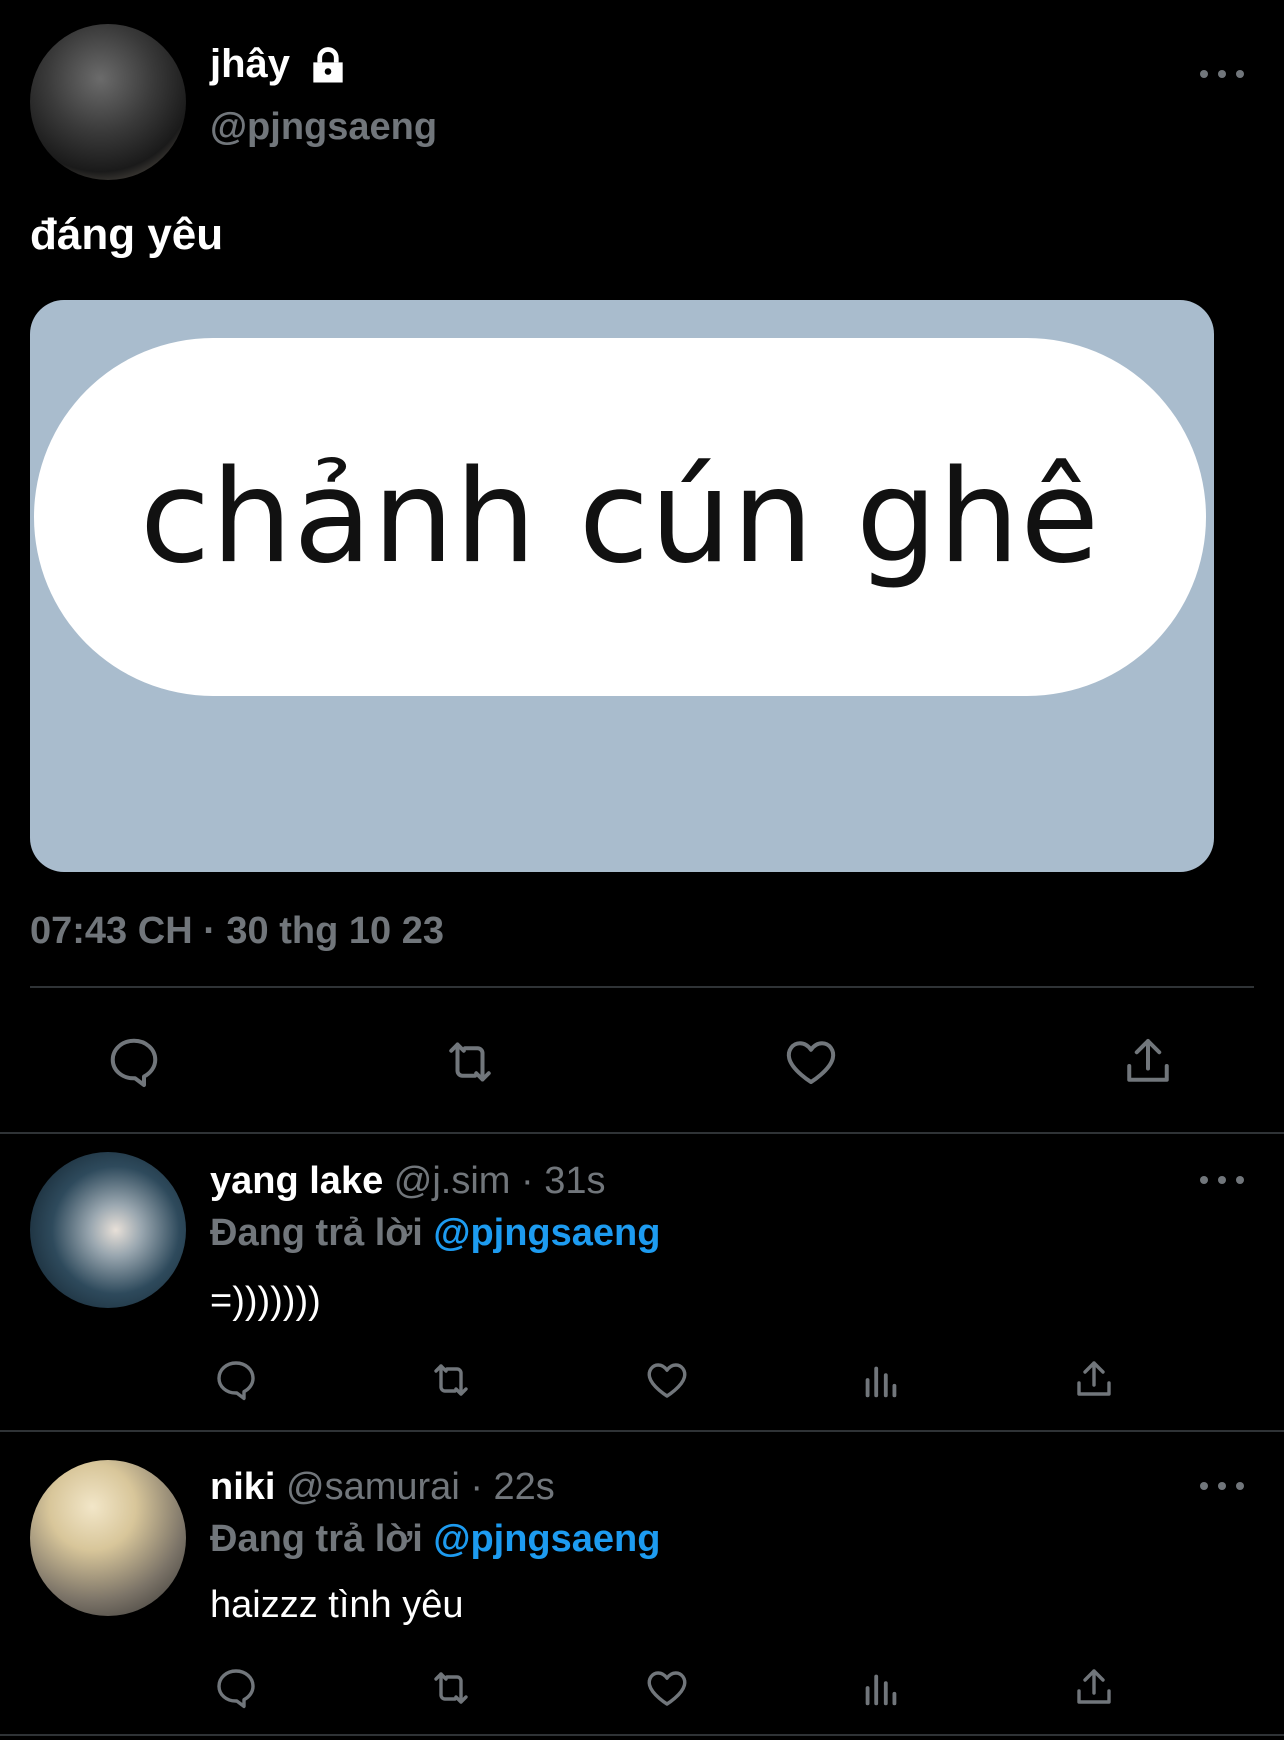  I want to click on reply-author-name: niki, so click(242, 1487).